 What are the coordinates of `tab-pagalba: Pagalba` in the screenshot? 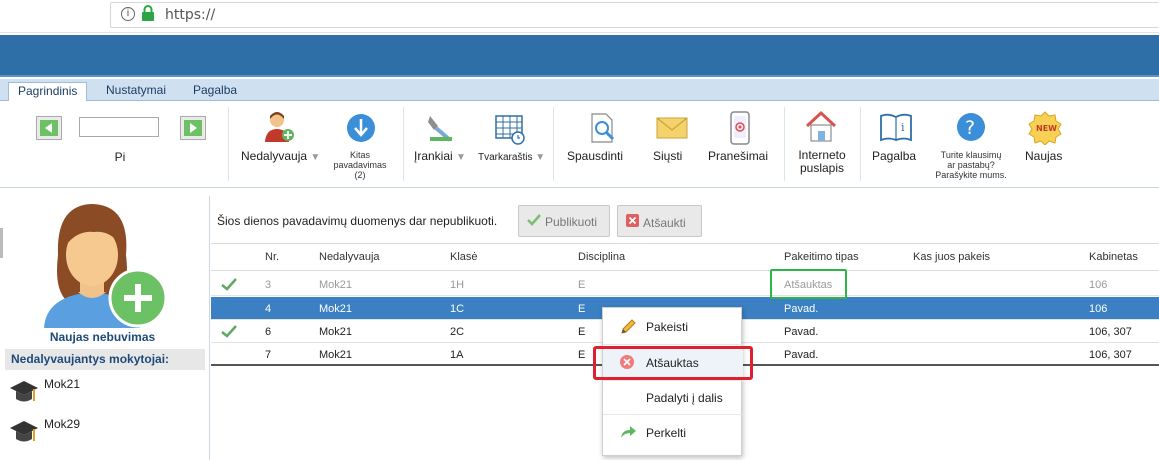 It's located at (215, 91).